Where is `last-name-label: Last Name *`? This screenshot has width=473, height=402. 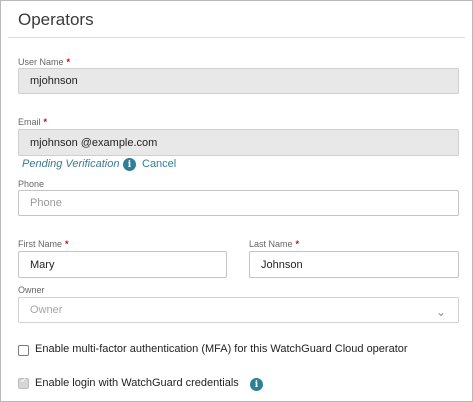 last-name-label: Last Name * is located at coordinates (274, 244).